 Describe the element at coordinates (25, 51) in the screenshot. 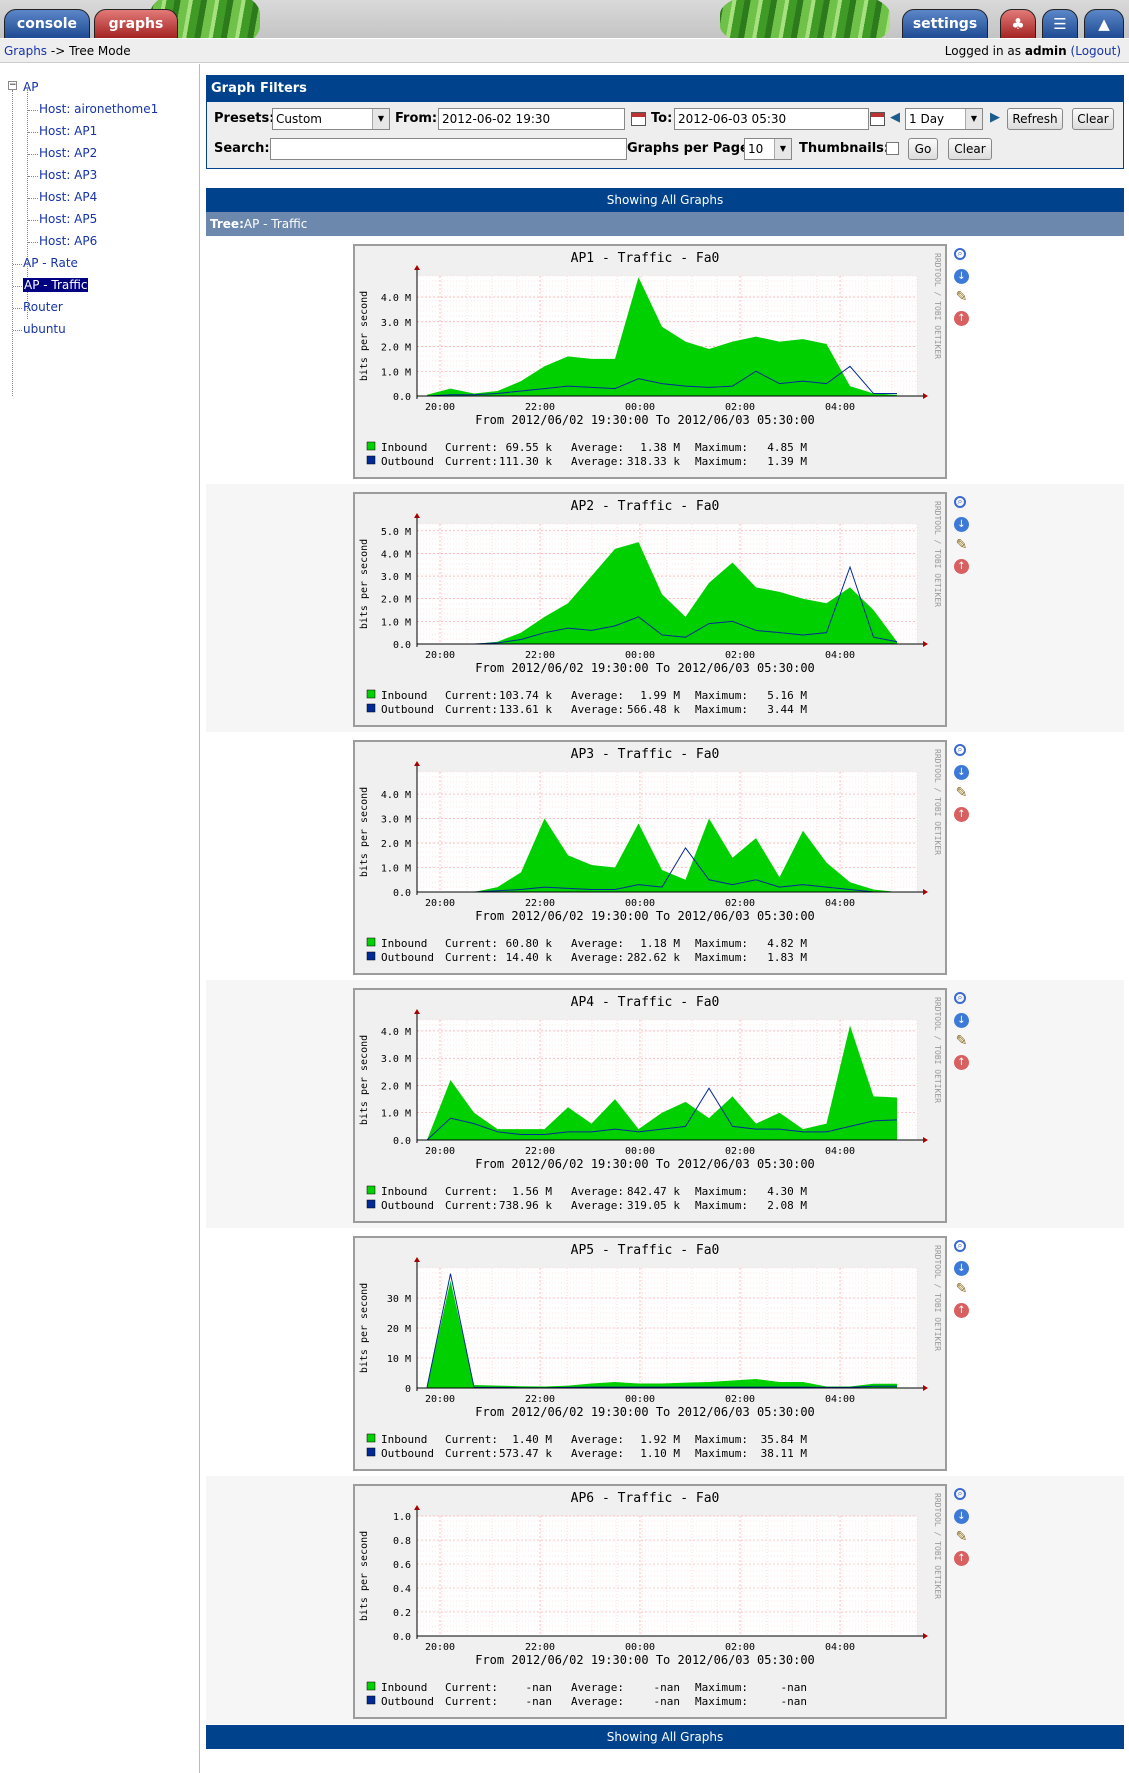

I see `breadcrumb-graphs-link: Graphs` at that location.